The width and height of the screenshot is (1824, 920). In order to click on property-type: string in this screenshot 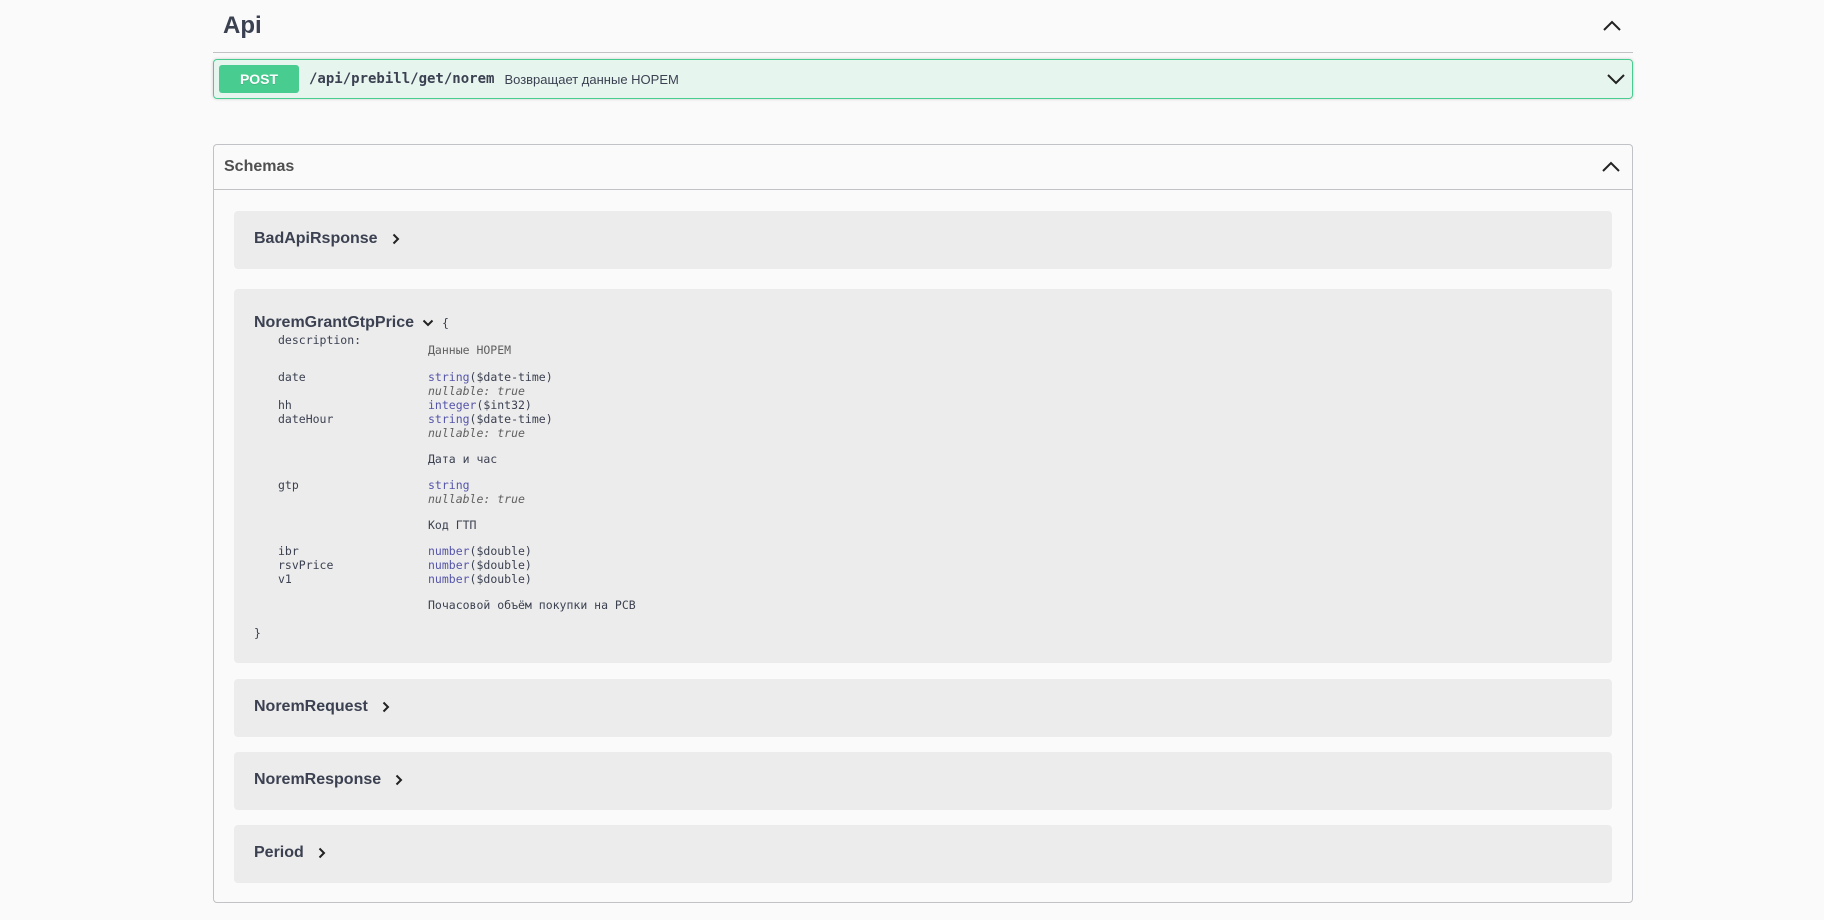, I will do `click(449, 485)`.